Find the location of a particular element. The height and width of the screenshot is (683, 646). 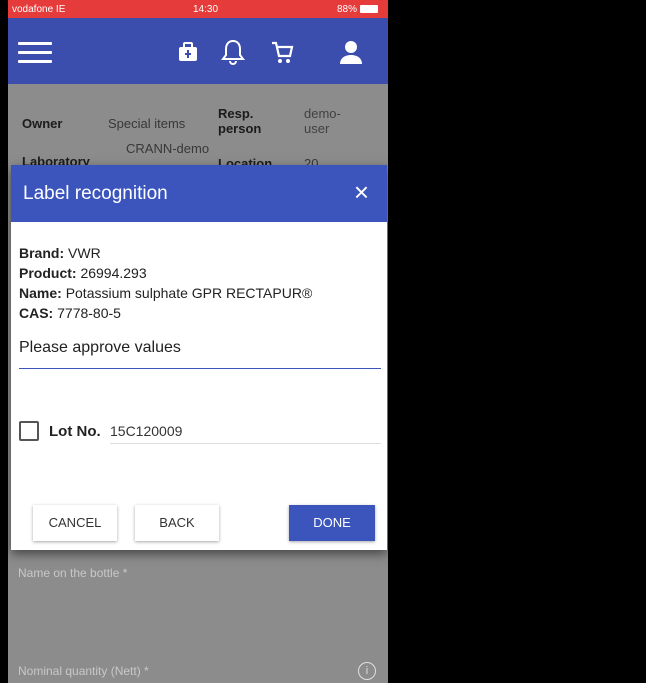

approve-prompt: Please approve values is located at coordinates (100, 347).